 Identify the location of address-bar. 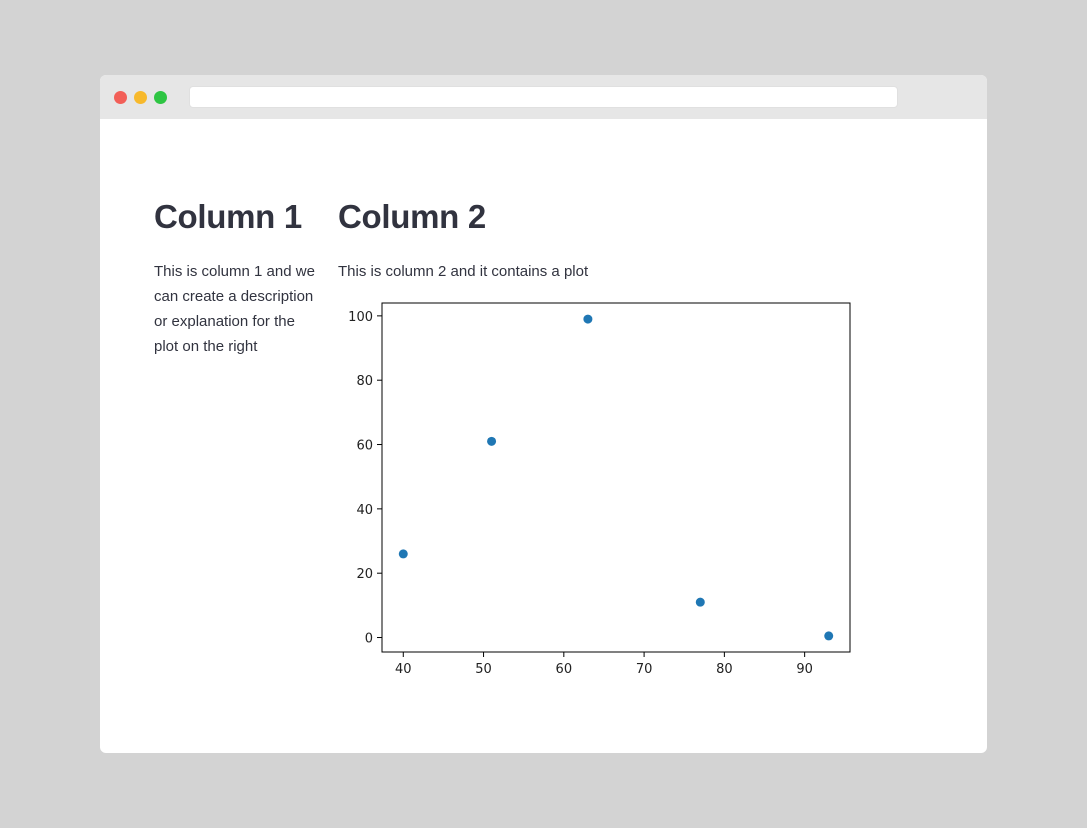
(543, 97).